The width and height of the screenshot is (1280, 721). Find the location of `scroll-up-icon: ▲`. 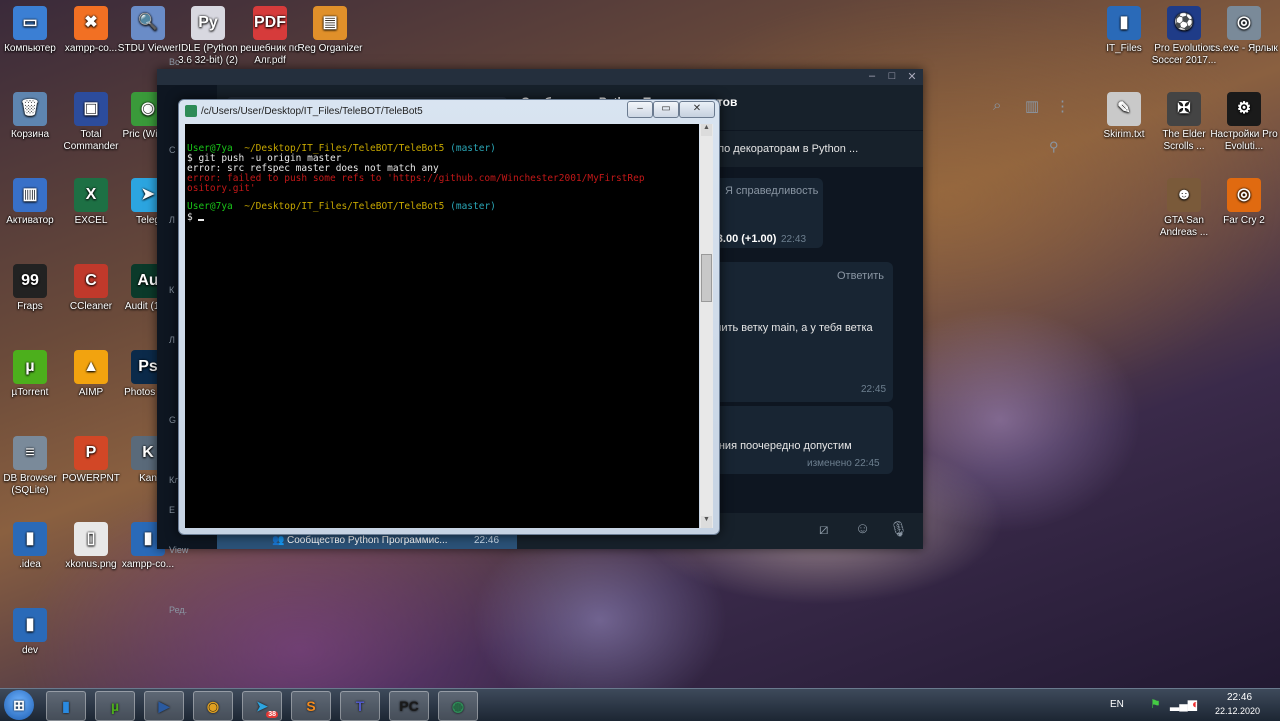

scroll-up-icon: ▲ is located at coordinates (706, 130).